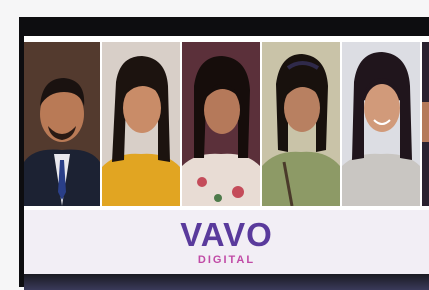 The width and height of the screenshot is (429, 290). Describe the element at coordinates (226, 260) in the screenshot. I see `logo-subtitle: DIGITAL` at that location.